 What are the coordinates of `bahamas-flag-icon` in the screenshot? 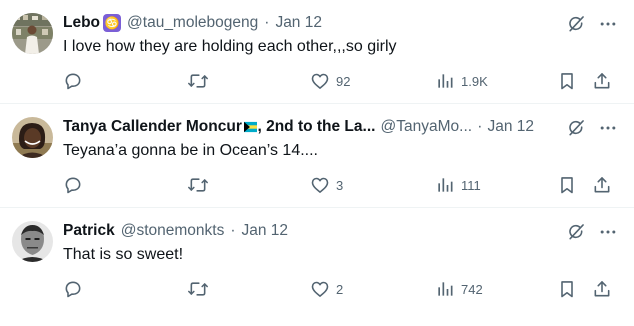 It's located at (250, 127).